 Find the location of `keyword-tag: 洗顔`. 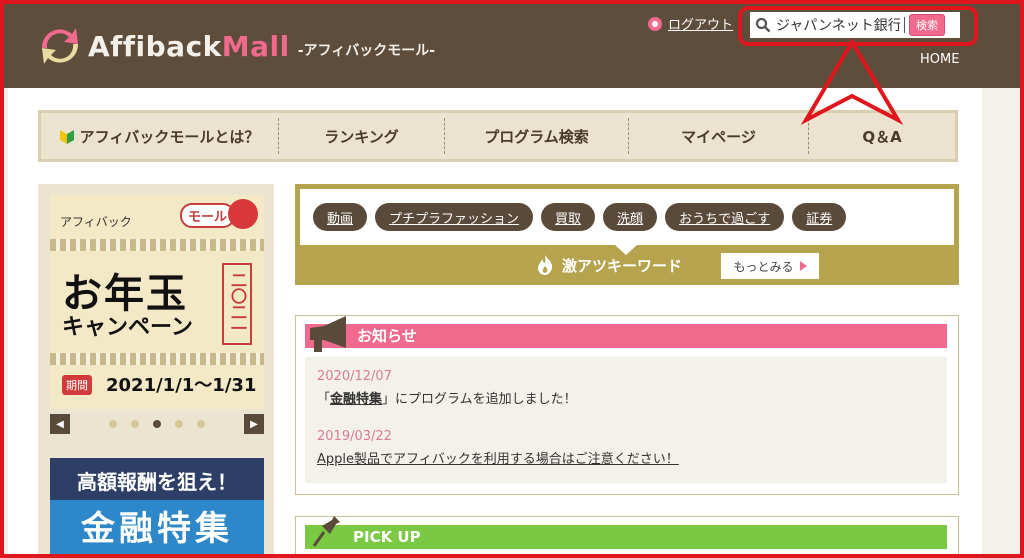

keyword-tag: 洗顔 is located at coordinates (630, 217).